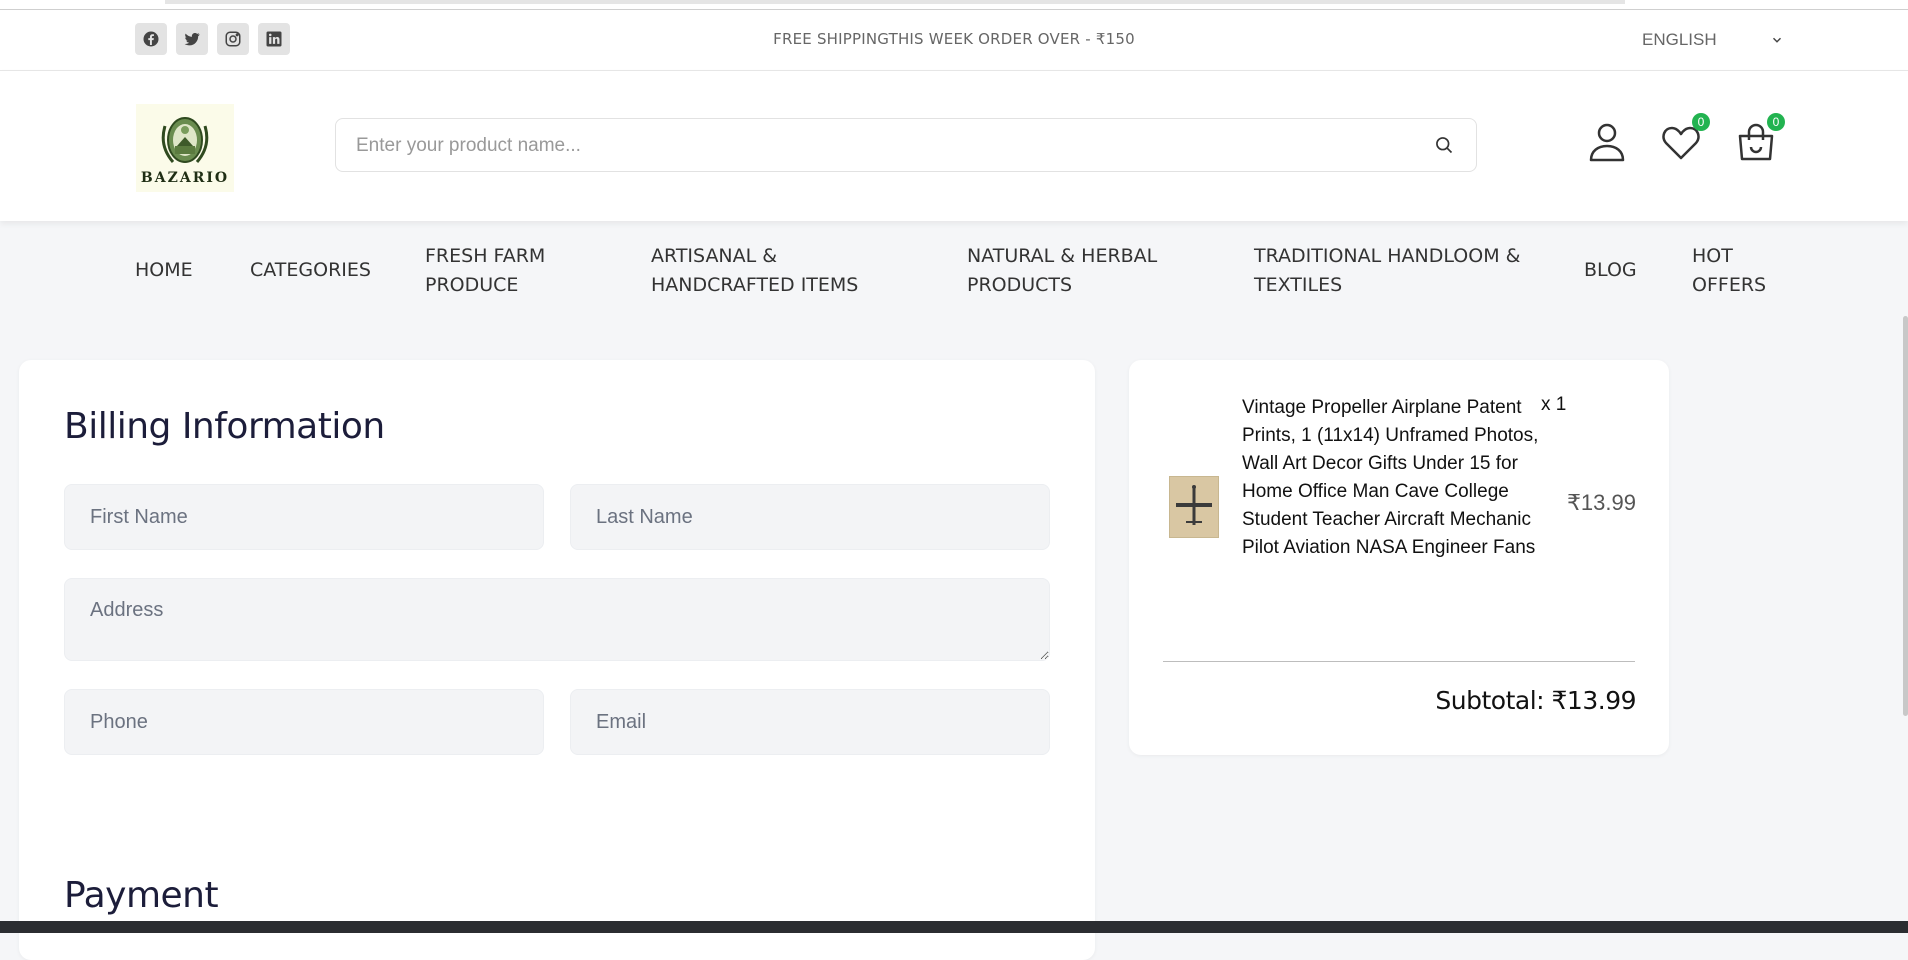 Image resolution: width=1908 pixels, height=960 pixels. Describe the element at coordinates (1607, 142) in the screenshot. I see `account-icon` at that location.